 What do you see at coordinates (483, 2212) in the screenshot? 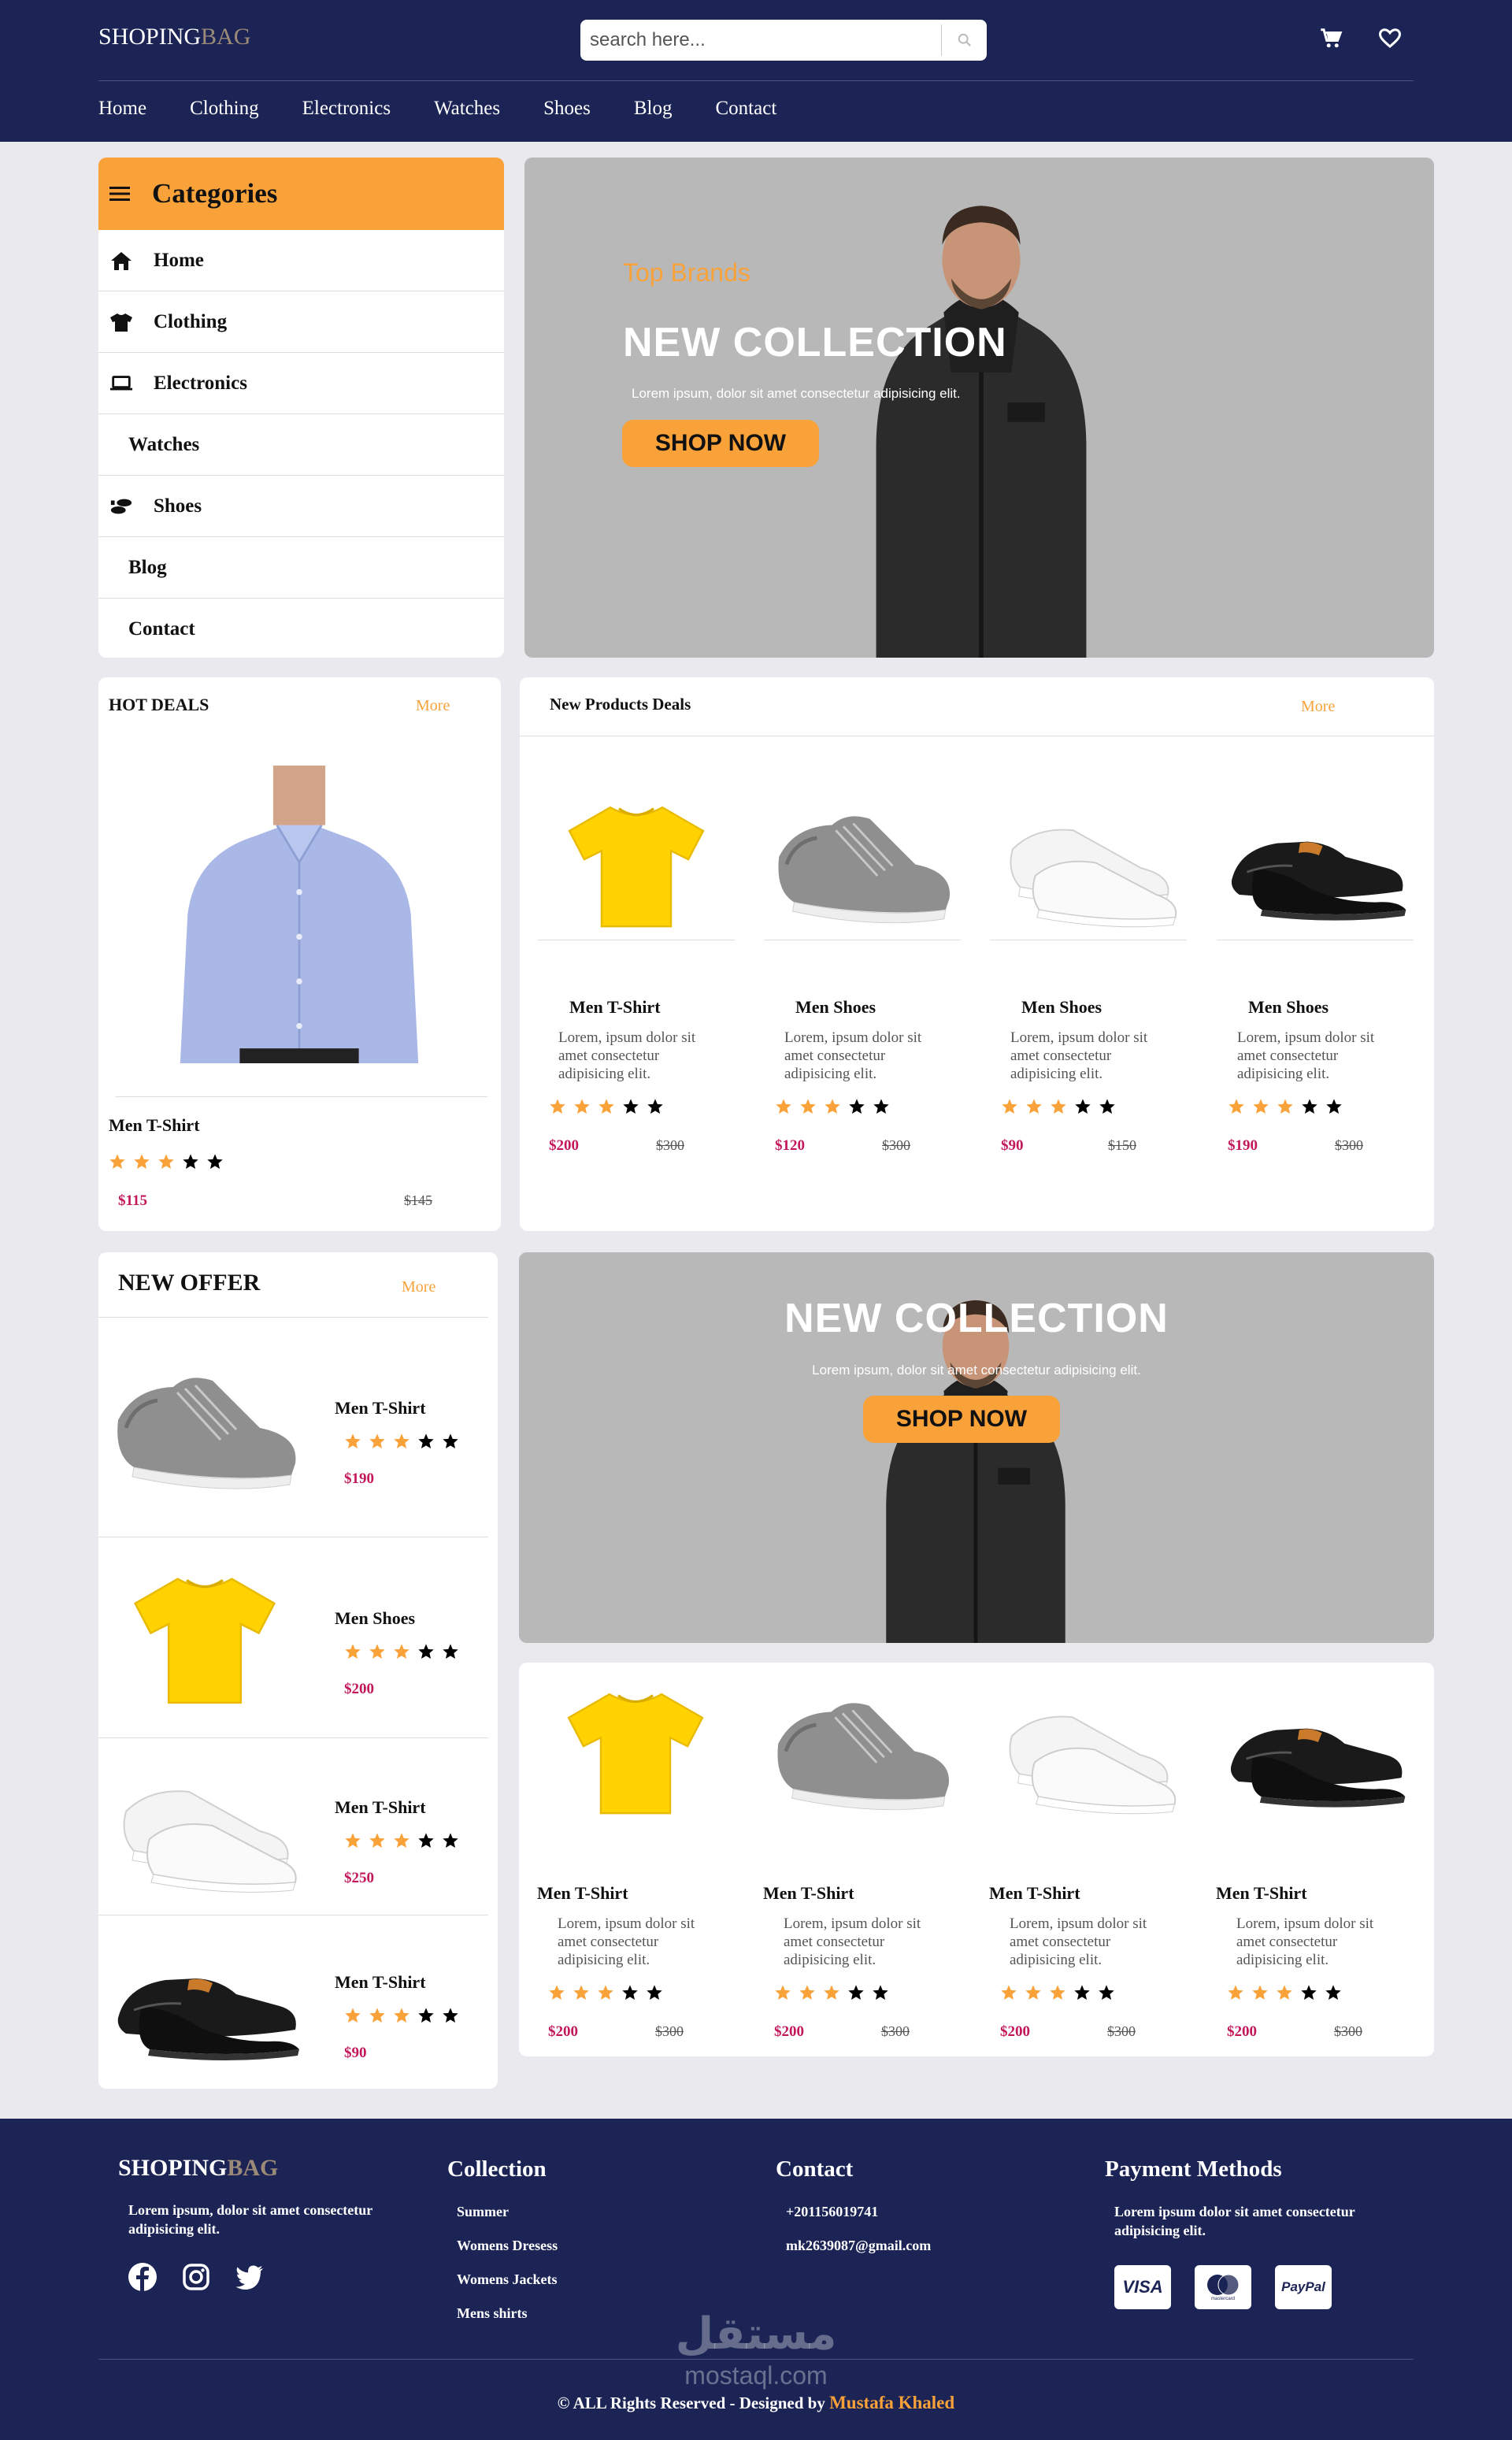
I see `footer-link-summer: Summer` at bounding box center [483, 2212].